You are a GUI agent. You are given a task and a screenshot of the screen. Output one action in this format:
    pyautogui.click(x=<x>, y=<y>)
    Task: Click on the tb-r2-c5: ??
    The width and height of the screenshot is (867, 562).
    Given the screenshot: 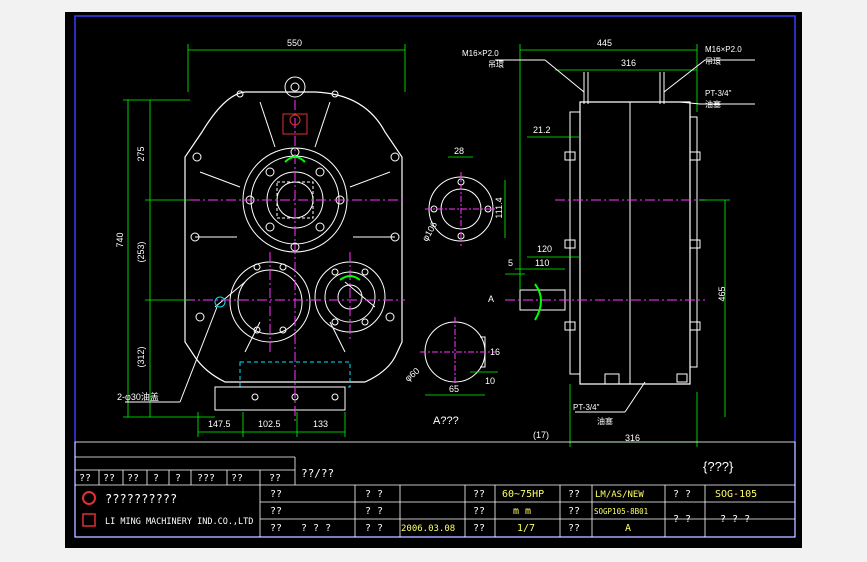 What is the action you would take?
    pyautogui.click(x=574, y=511)
    